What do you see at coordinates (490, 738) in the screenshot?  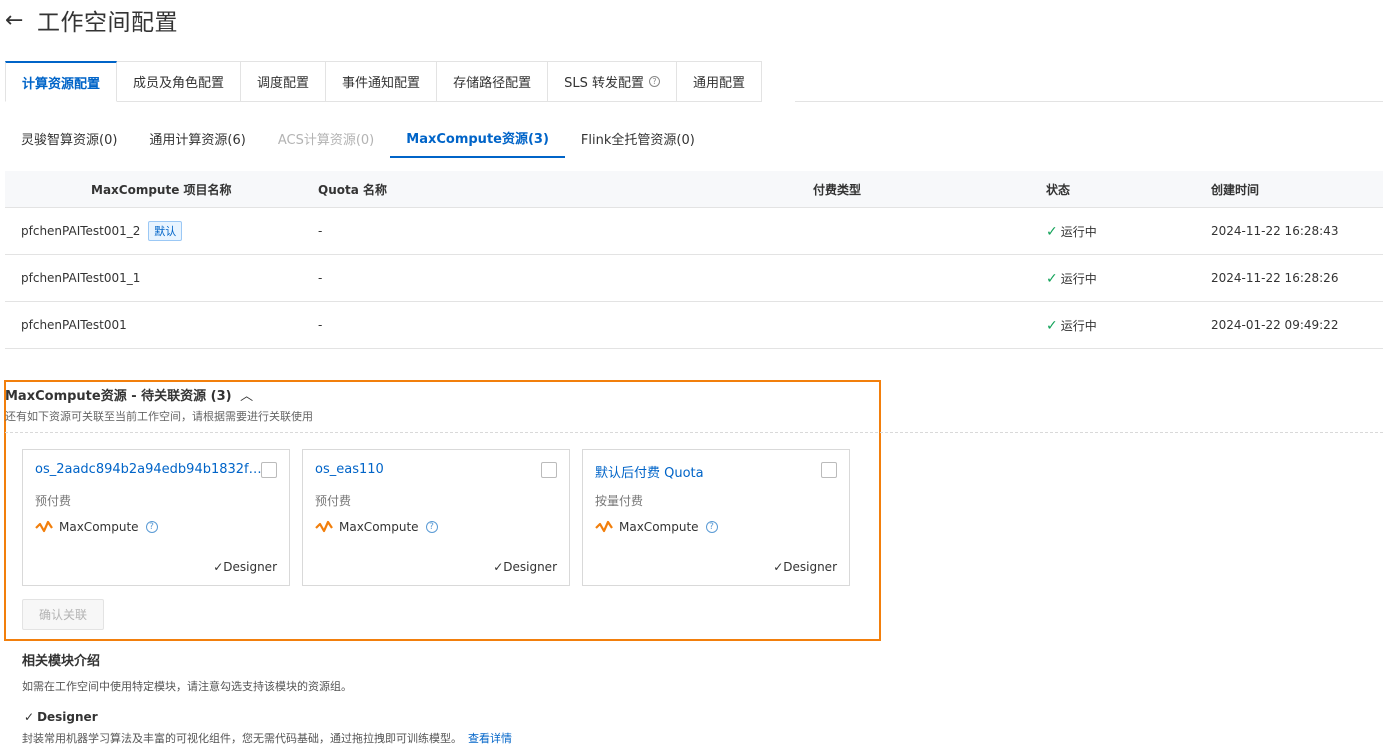 I see `view-details-link: 查看详情` at bounding box center [490, 738].